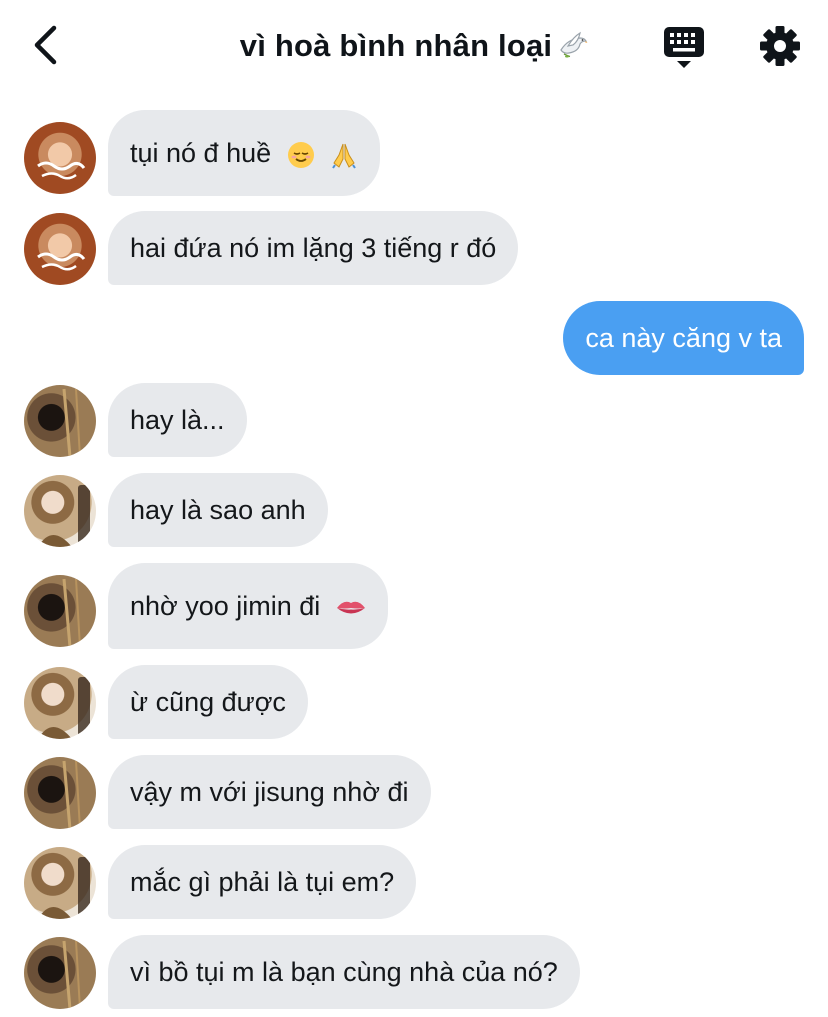 The height and width of the screenshot is (1017, 828). I want to click on message-text: nhờ yoo jimin đi, so click(225, 606).